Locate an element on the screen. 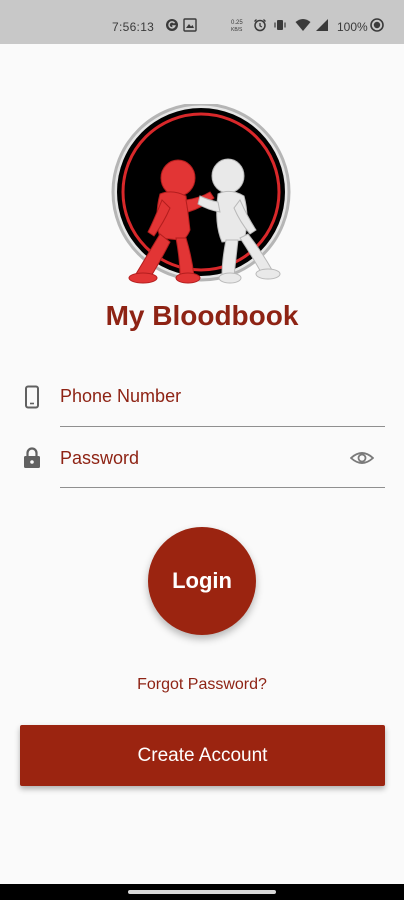 This screenshot has width=404, height=900. status-bar: 7:56:13 0.25 KB/S 100% is located at coordinates (202, 22).